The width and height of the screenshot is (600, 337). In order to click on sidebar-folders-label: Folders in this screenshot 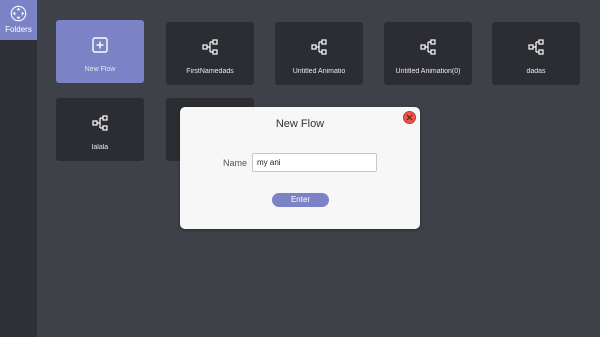, I will do `click(18, 29)`.